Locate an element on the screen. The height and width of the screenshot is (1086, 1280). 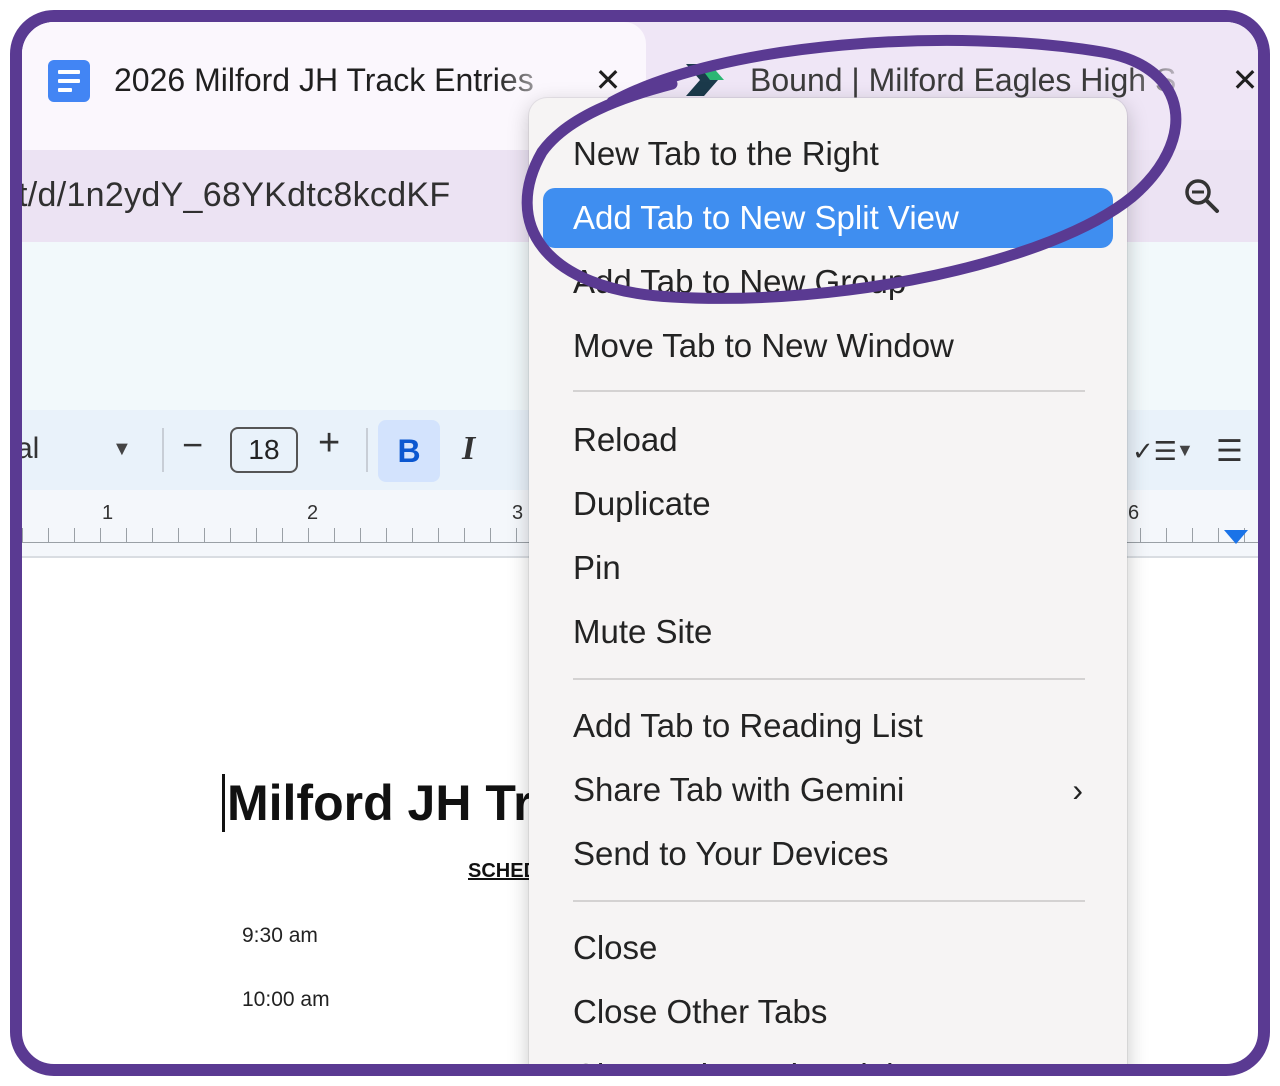
menu-item-close-tabs-right: Close Tabs to the Right is located at coordinates (828, 1055).